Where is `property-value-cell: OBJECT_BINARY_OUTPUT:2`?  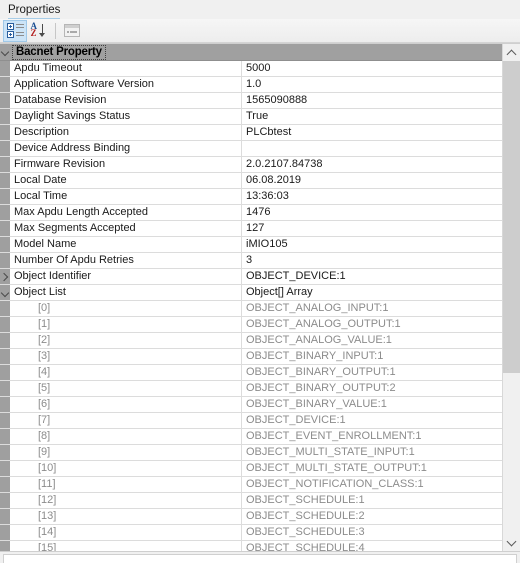 property-value-cell: OBJECT_BINARY_OUTPUT:2 is located at coordinates (372, 388).